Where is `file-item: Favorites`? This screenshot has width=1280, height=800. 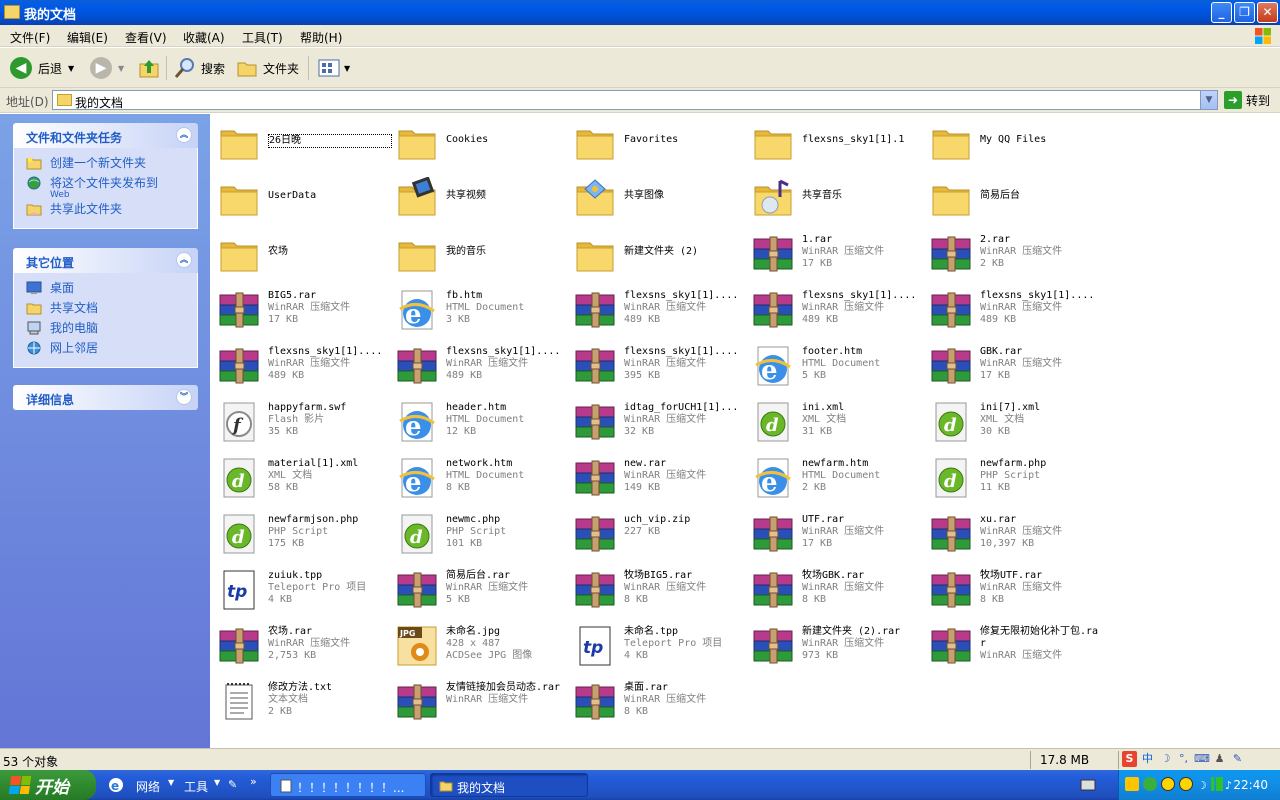 file-item: Favorites is located at coordinates (661, 142).